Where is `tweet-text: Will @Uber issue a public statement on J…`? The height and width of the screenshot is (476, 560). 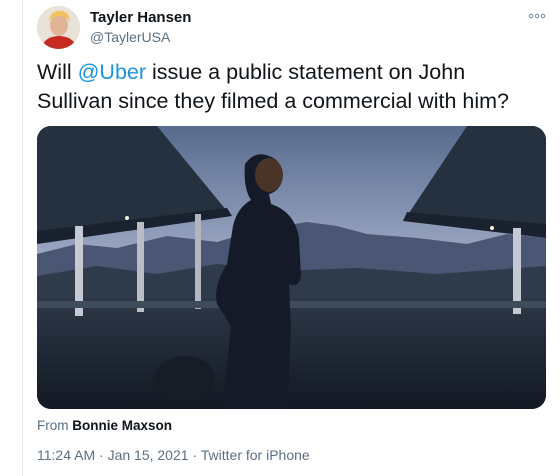 tweet-text: Will @Uber issue a public statement on J… is located at coordinates (289, 87).